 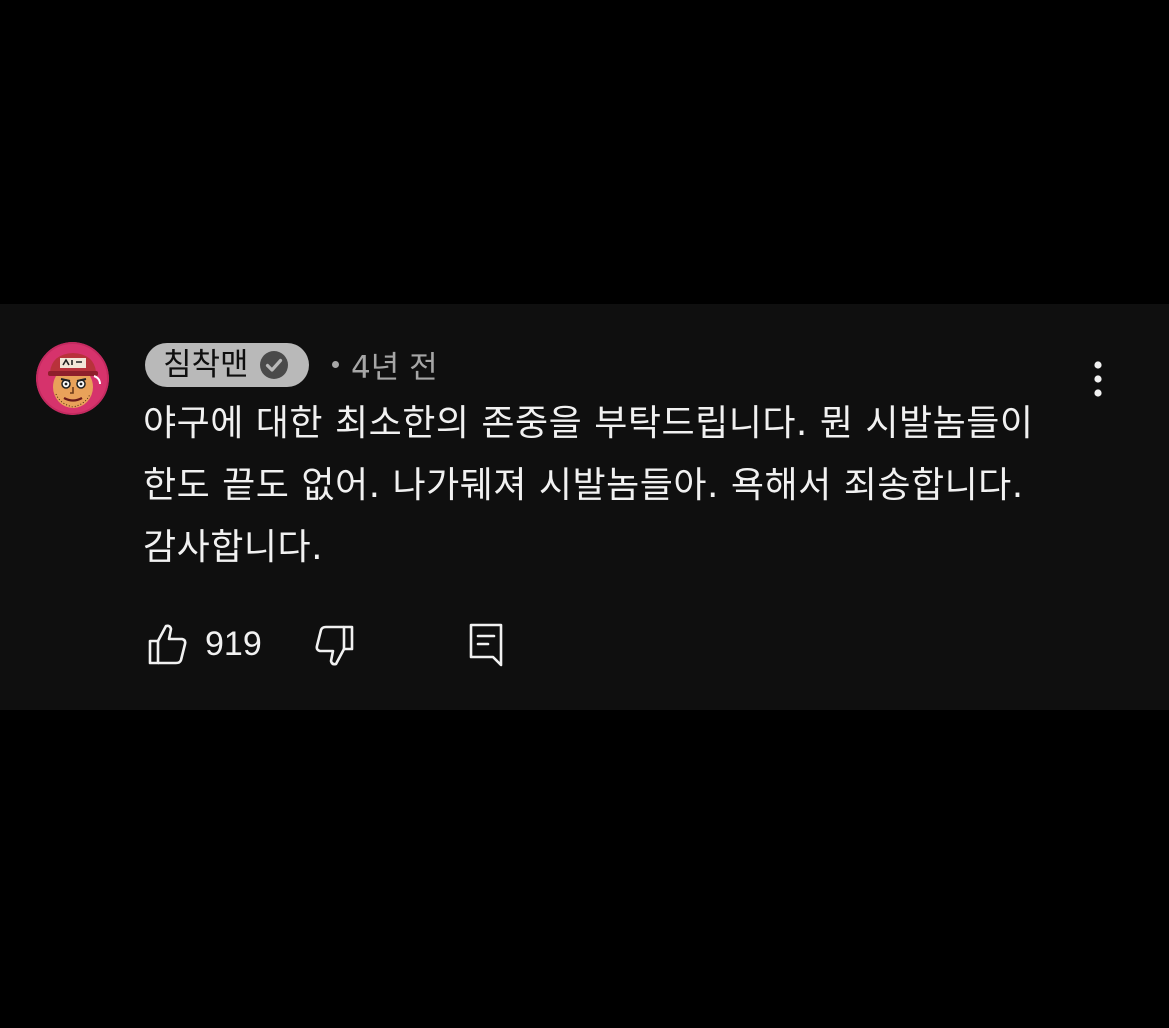 I want to click on author-chip: 침착맨, so click(x=227, y=365).